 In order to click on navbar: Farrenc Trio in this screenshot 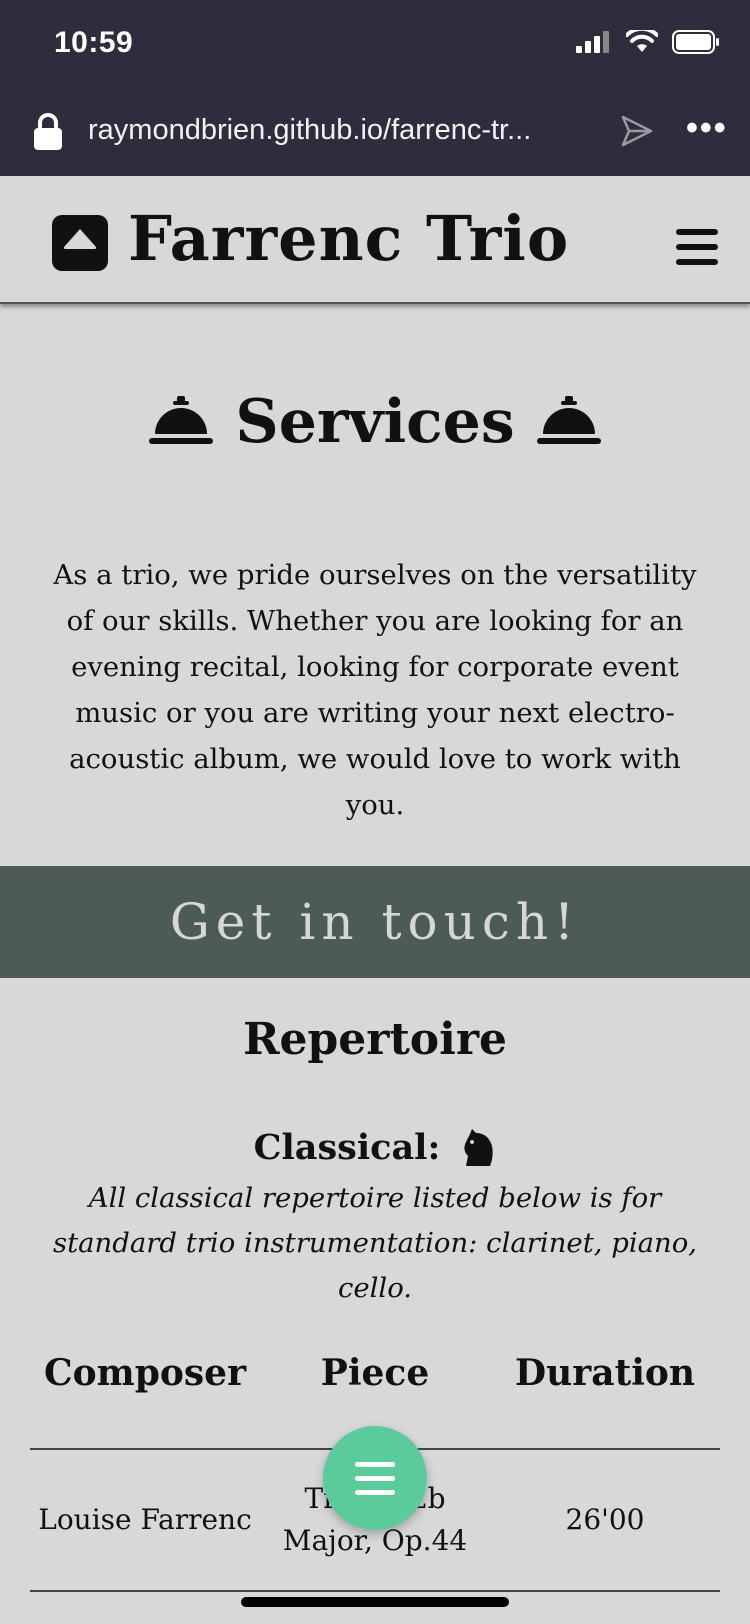, I will do `click(375, 240)`.